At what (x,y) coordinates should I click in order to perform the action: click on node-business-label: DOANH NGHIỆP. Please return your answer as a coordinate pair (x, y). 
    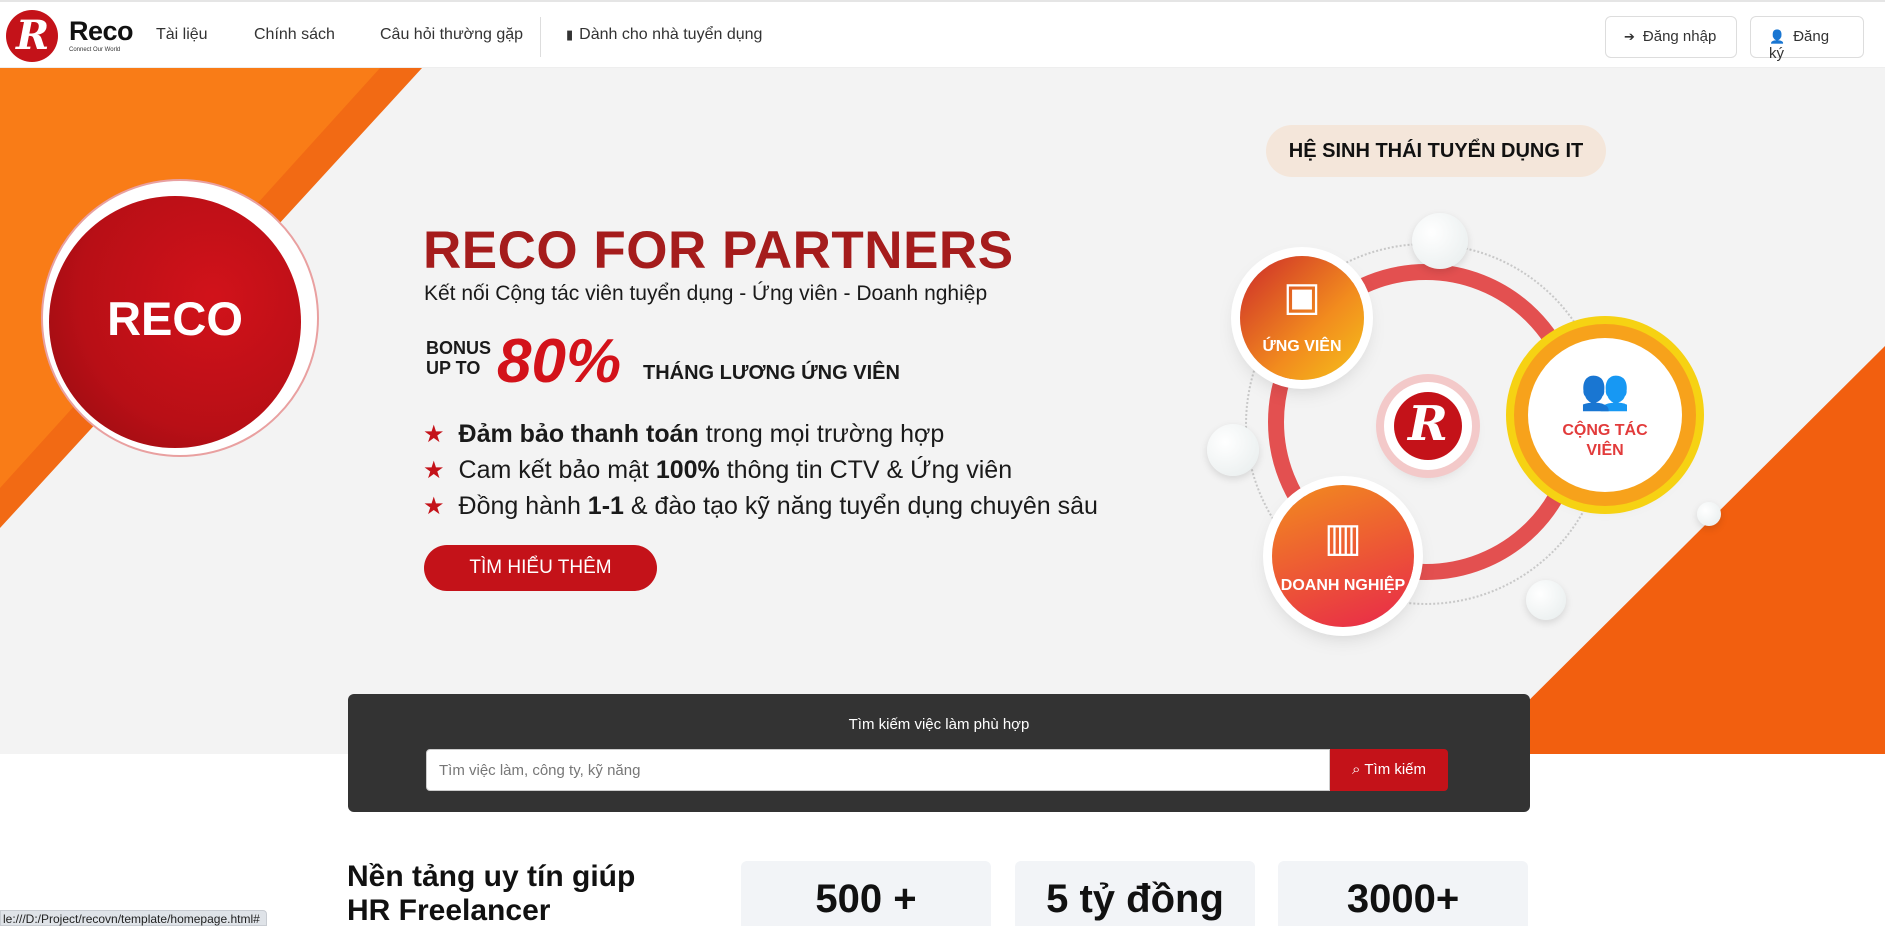
    Looking at the image, I should click on (1343, 585).